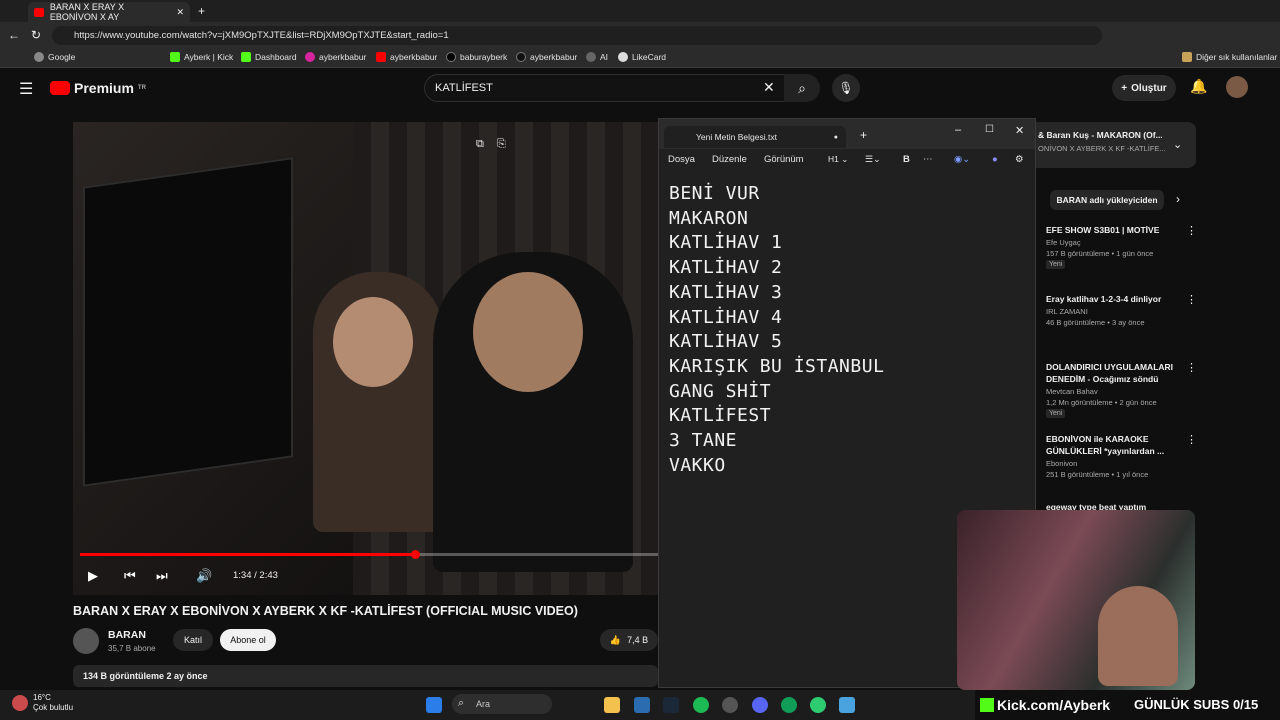  Describe the element at coordinates (989, 129) in the screenshot. I see `maximize-icon: ☐` at that location.